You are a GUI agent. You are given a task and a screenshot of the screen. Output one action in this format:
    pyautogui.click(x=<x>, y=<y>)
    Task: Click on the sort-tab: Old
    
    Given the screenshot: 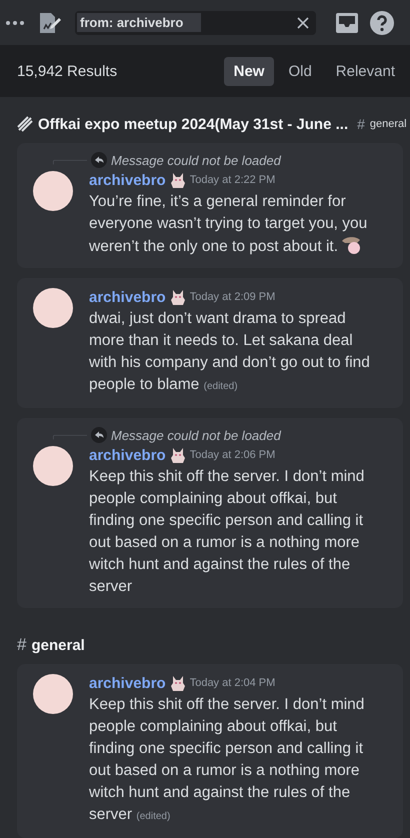 What is the action you would take?
    pyautogui.click(x=300, y=71)
    